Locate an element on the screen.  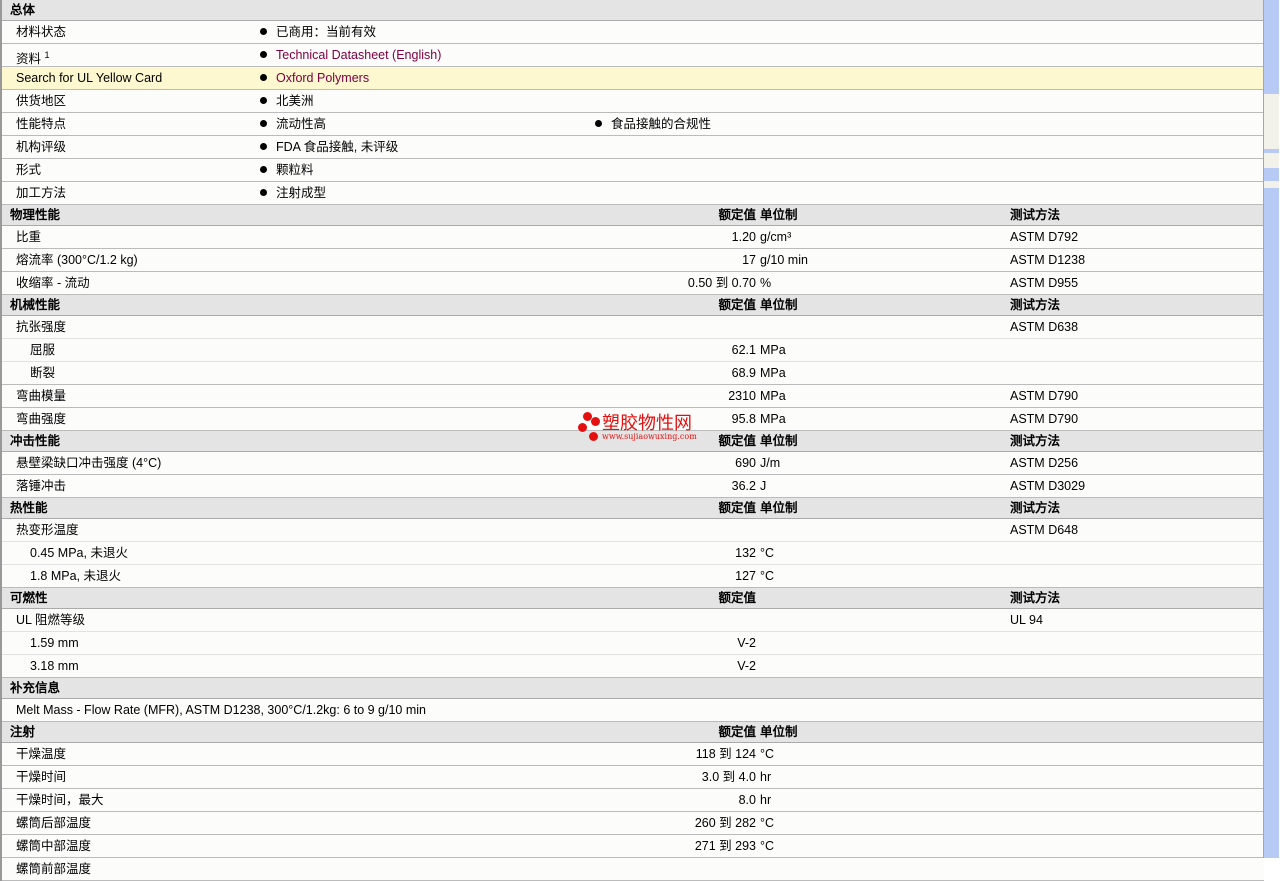
property-row: 1.59 mm V-2 is located at coordinates (633, 643).